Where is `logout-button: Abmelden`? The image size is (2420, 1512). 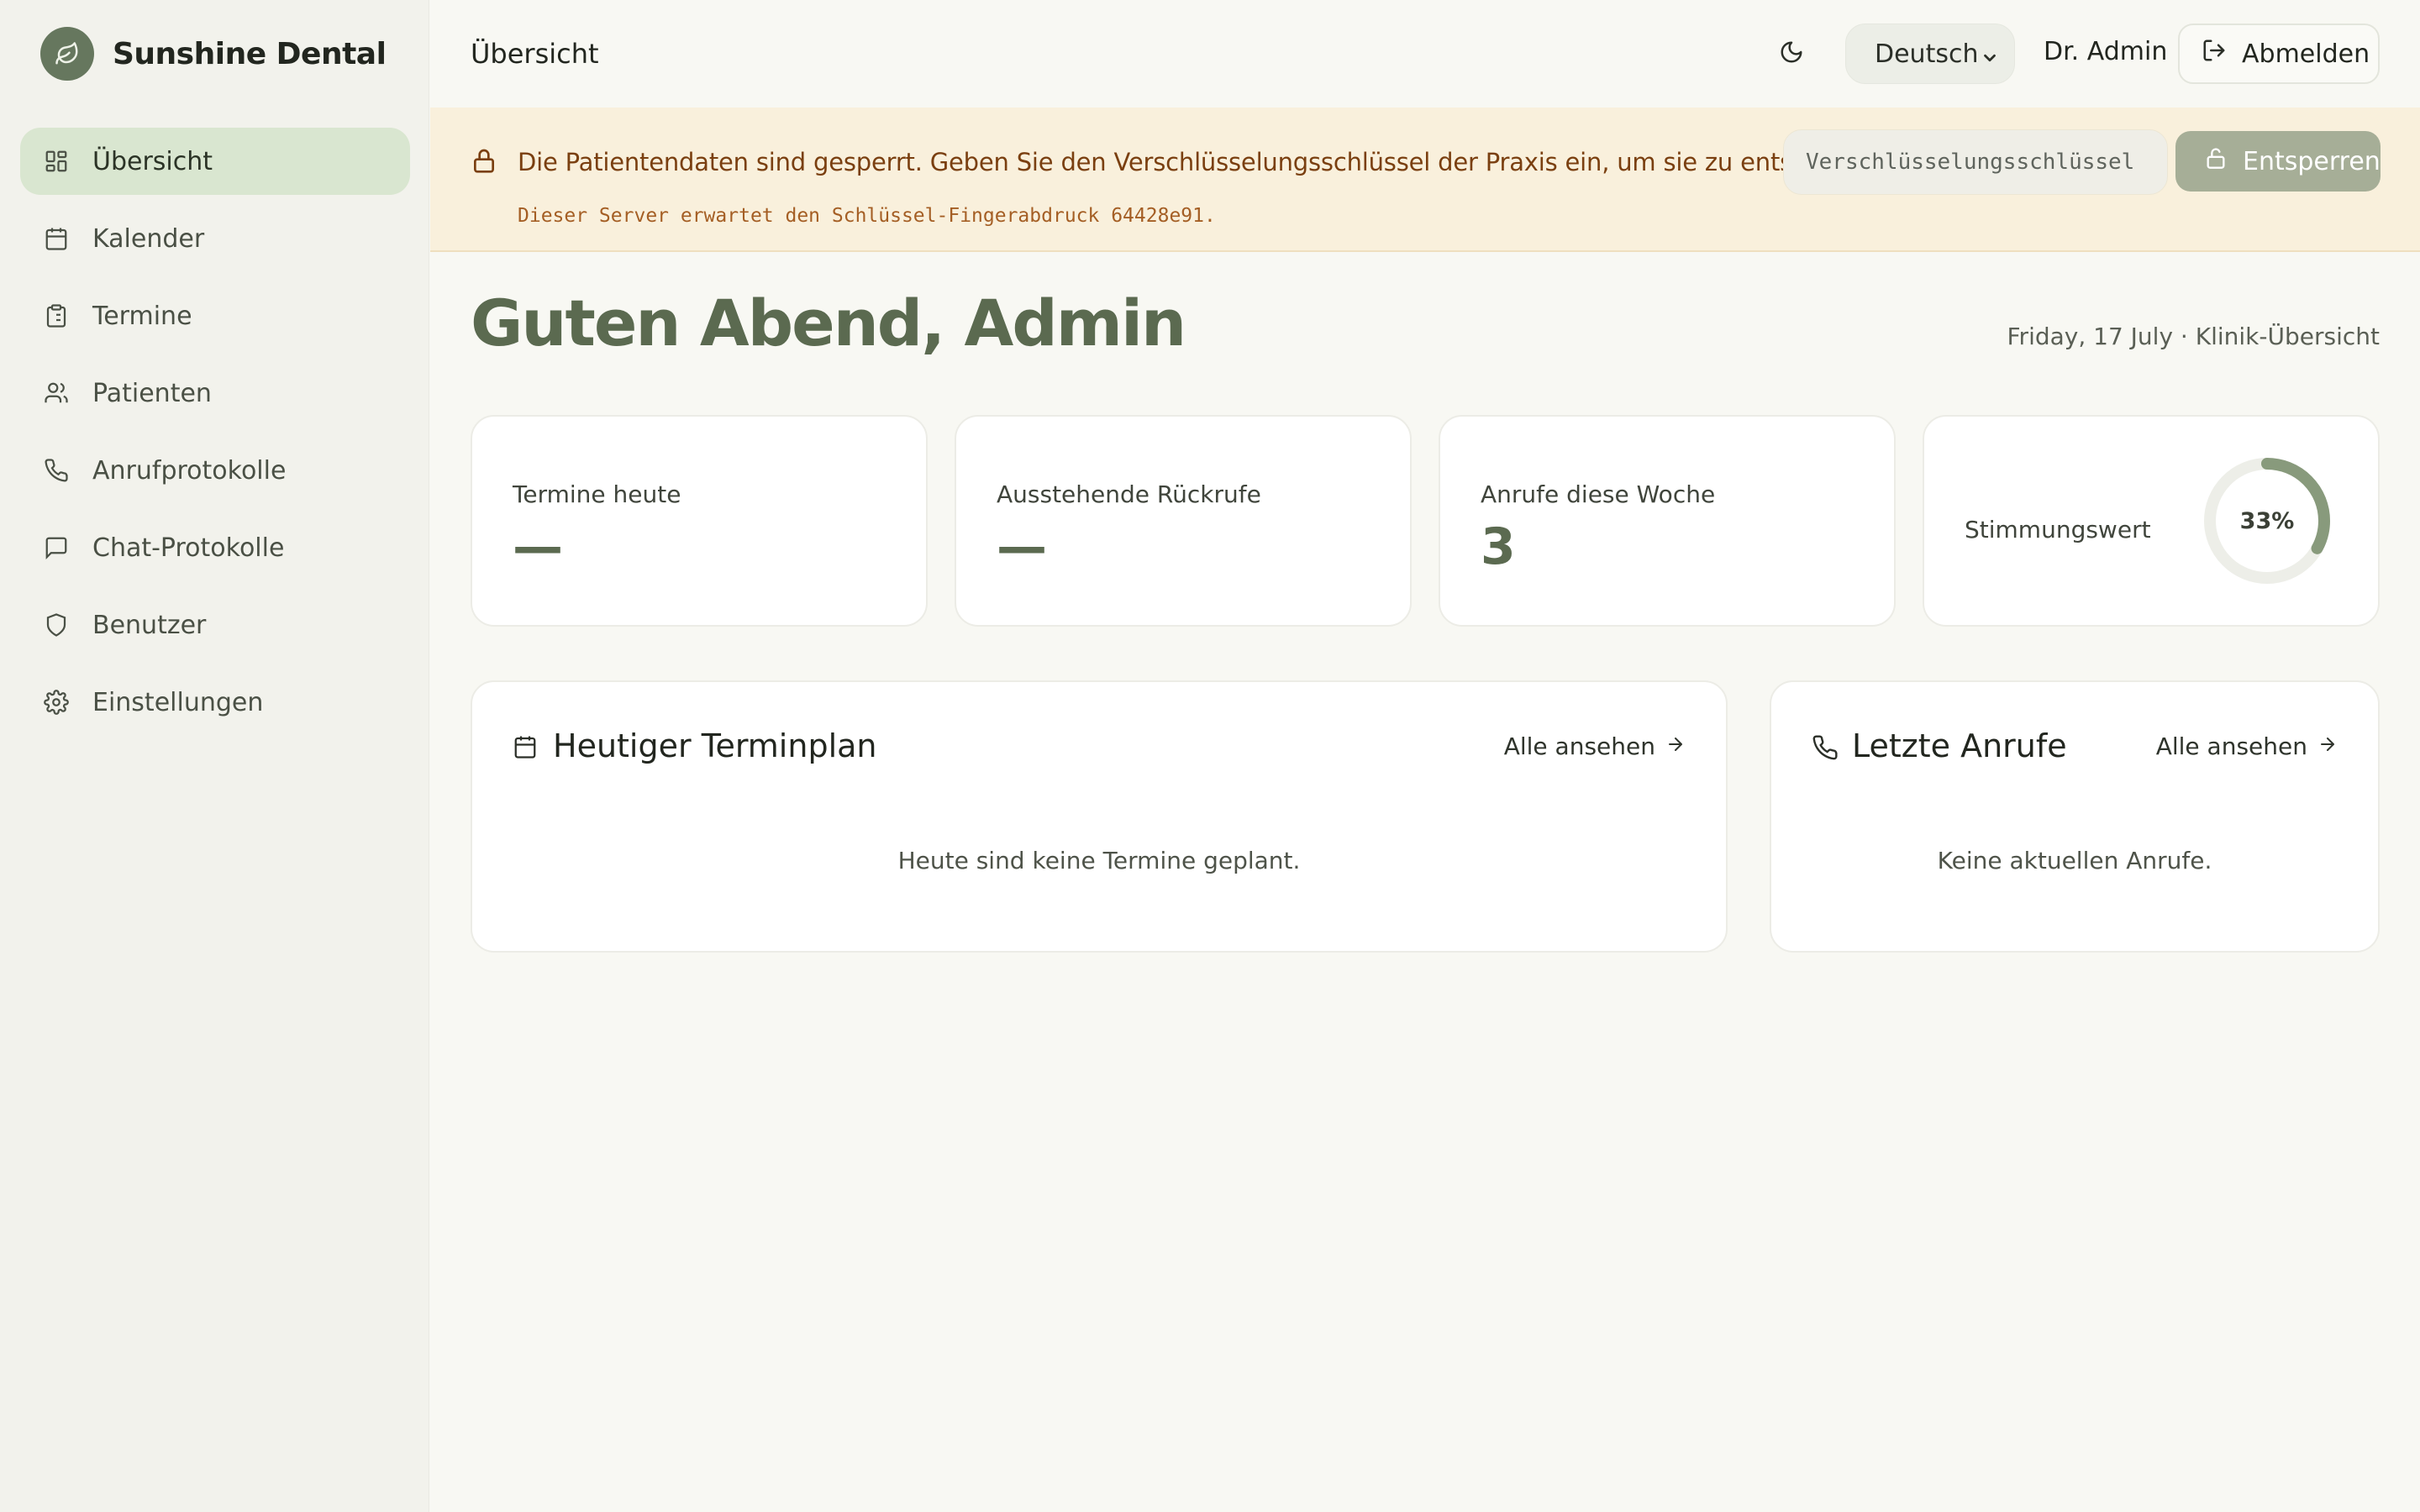
logout-button: Abmelden is located at coordinates (2279, 54).